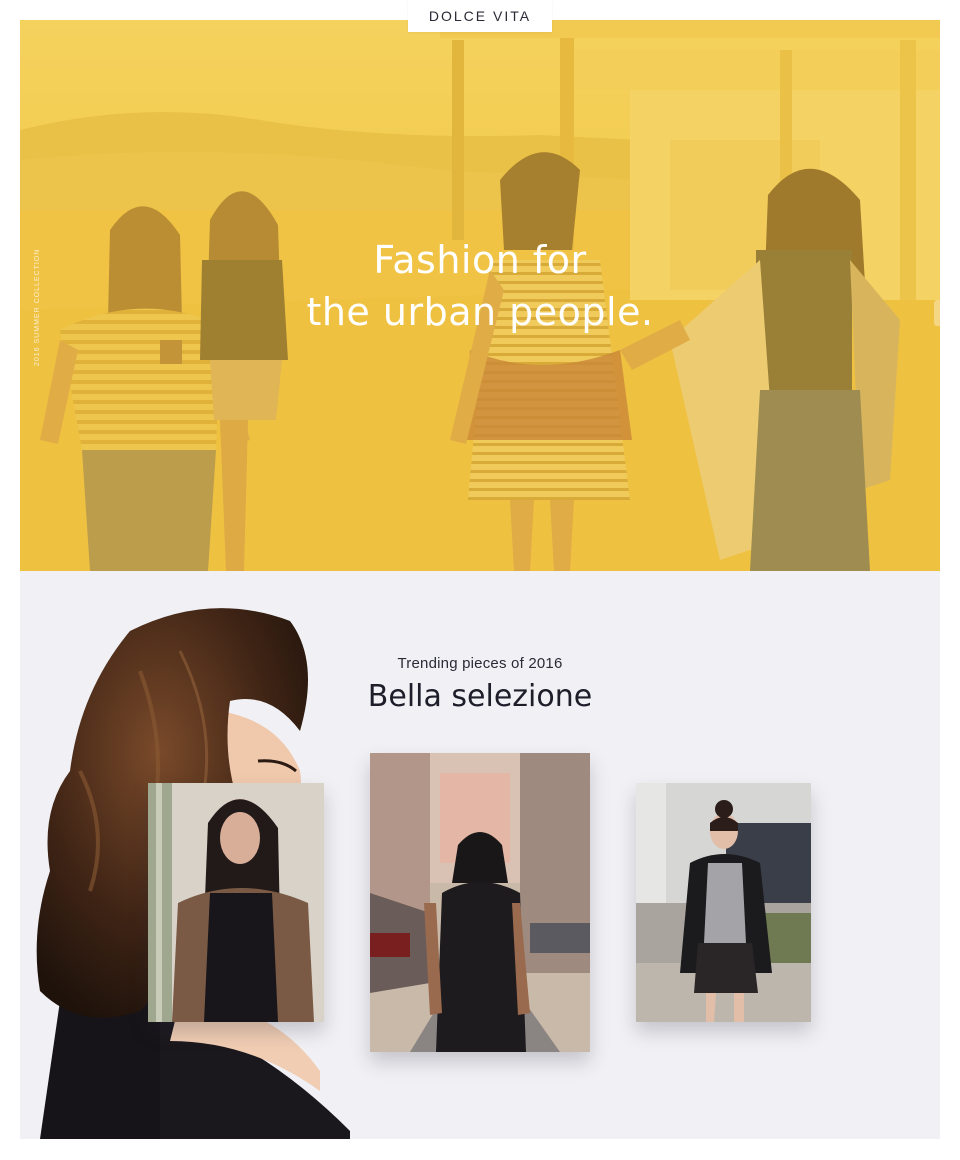  I want to click on section-eyebrow: Trending pieces of 2016, so click(480, 663).